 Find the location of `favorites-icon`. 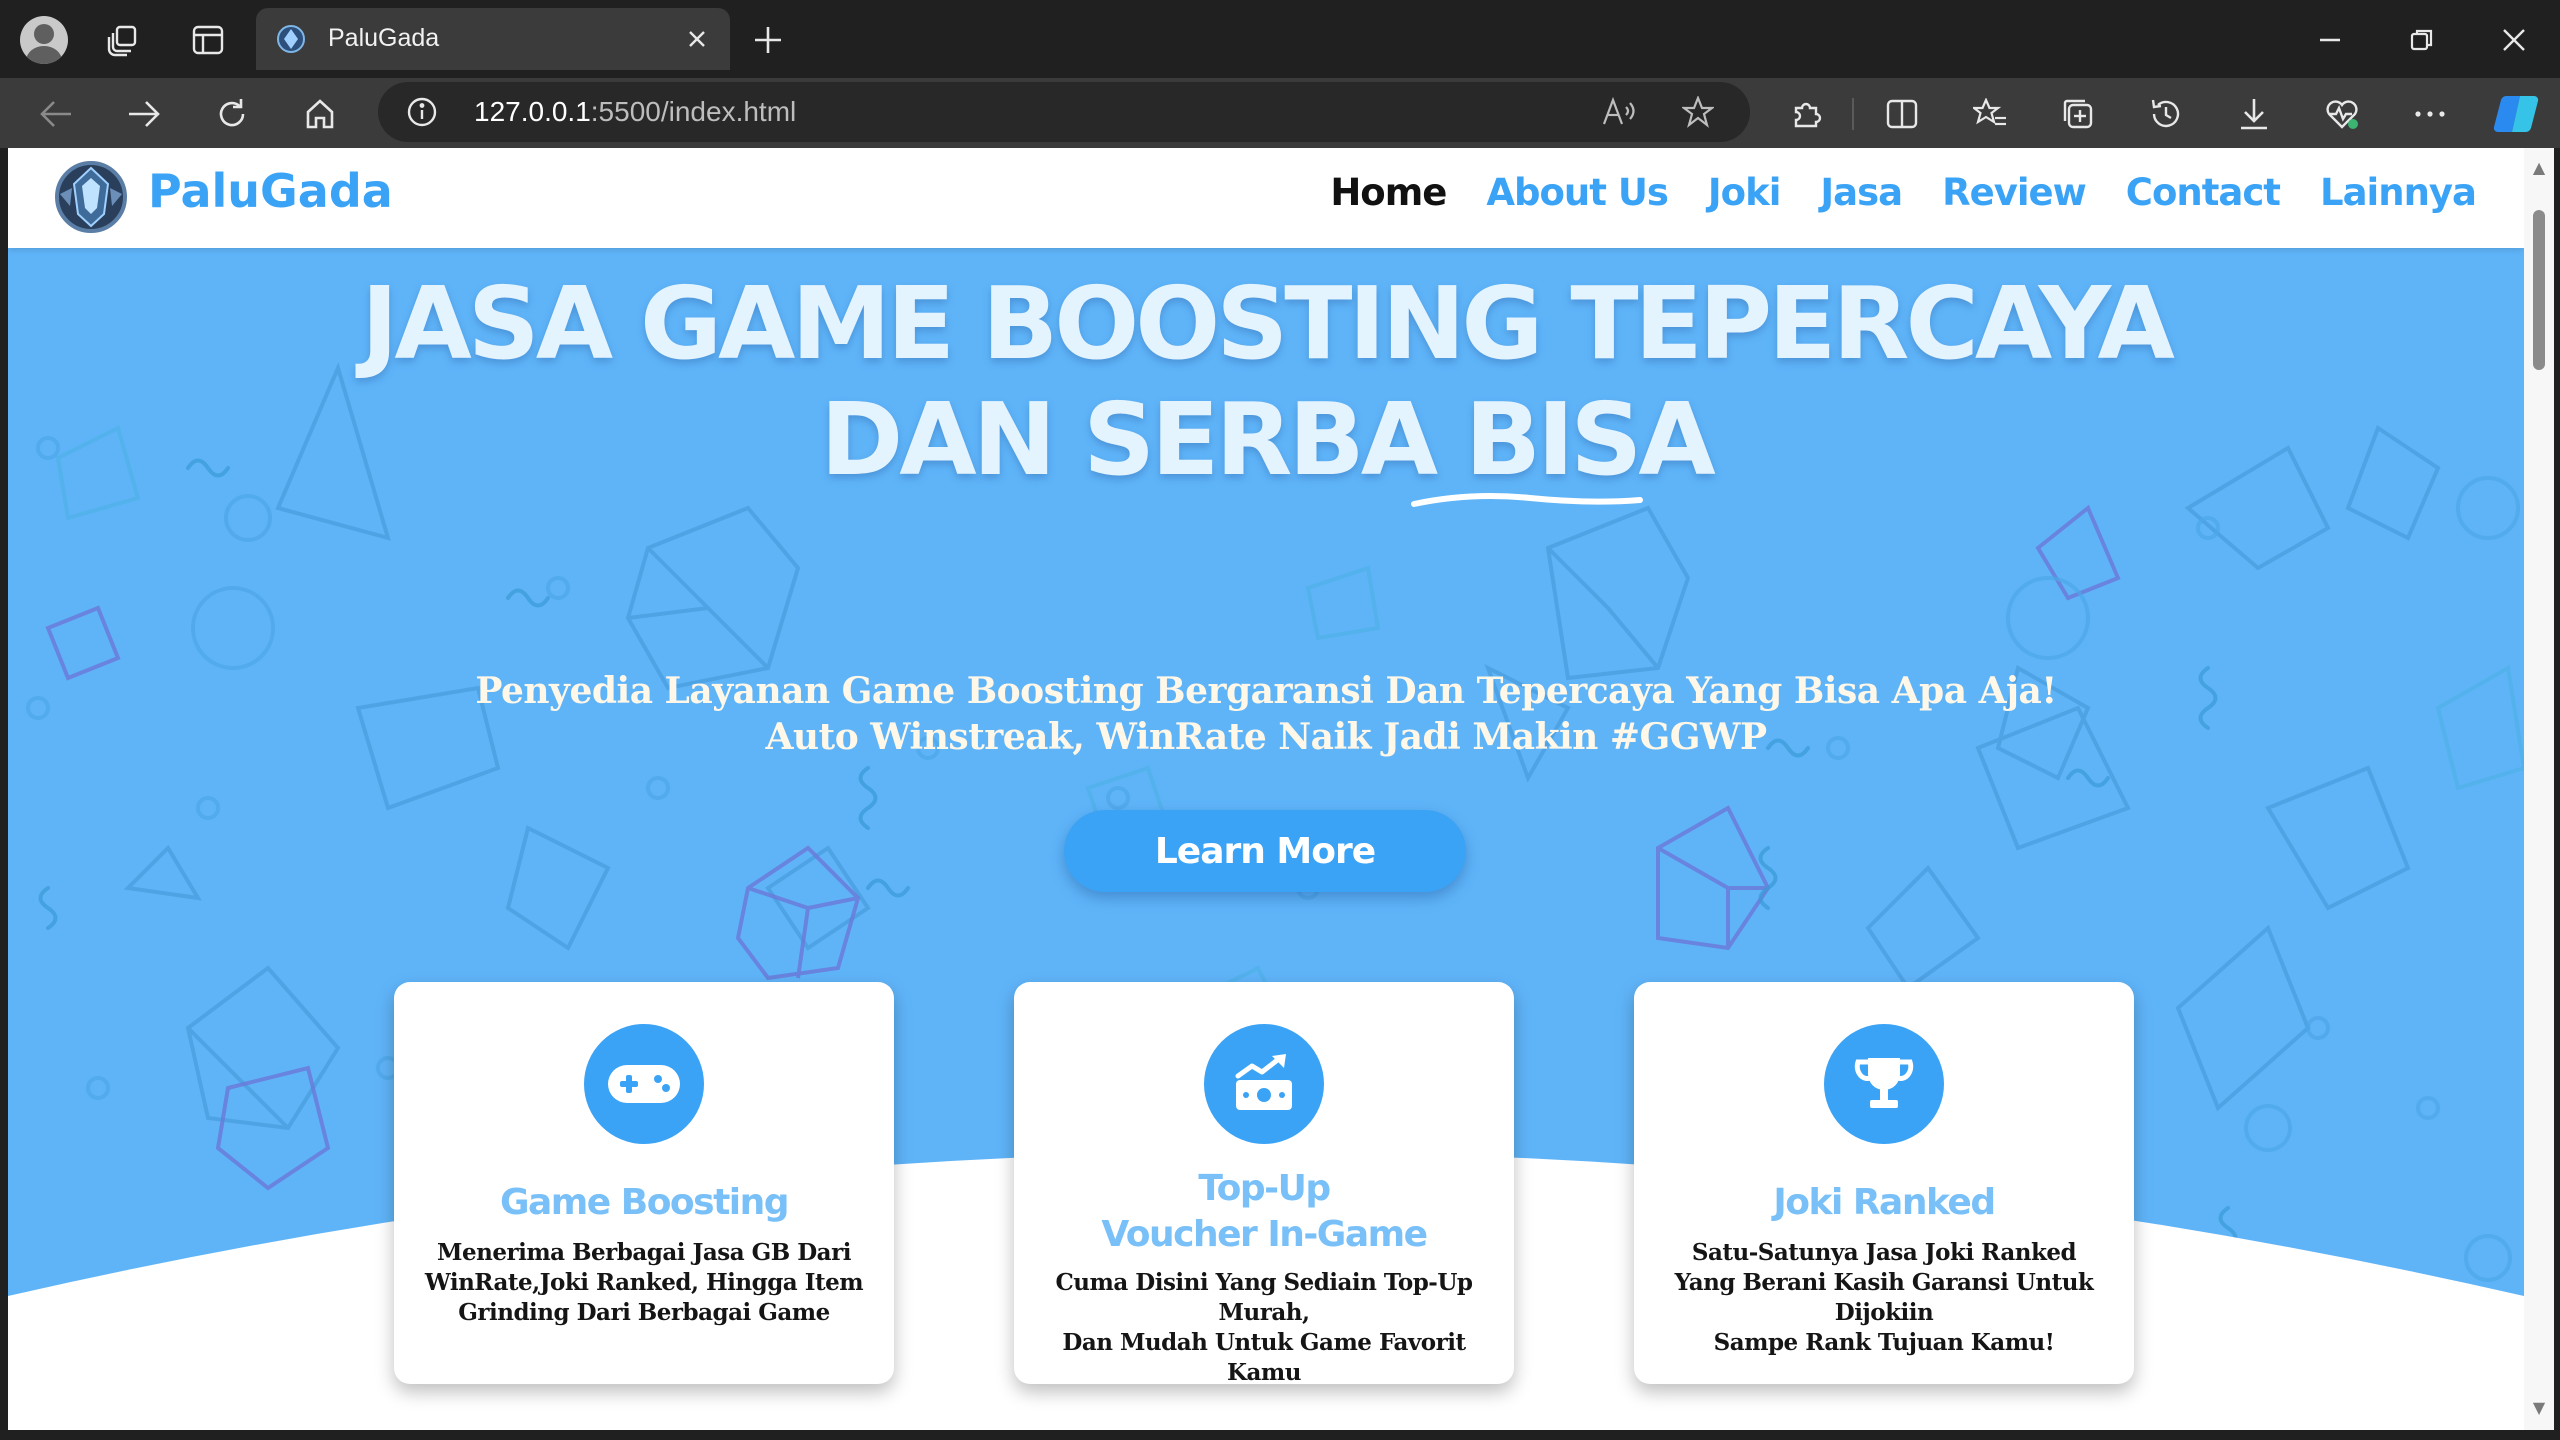

favorites-icon is located at coordinates (1990, 114).